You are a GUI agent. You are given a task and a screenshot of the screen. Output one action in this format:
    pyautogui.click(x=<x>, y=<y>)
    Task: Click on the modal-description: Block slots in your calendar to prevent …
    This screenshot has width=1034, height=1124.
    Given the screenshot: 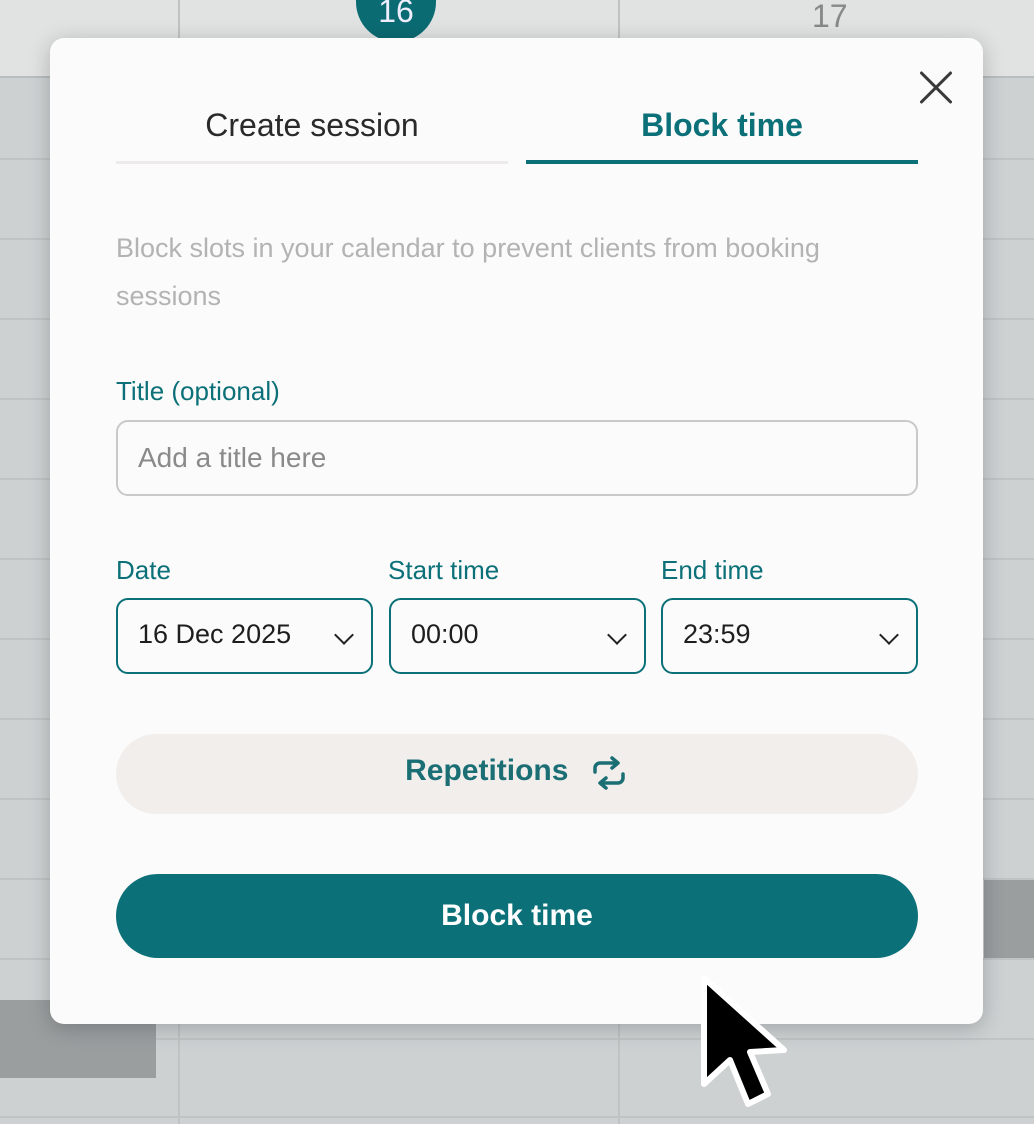 What is the action you would take?
    pyautogui.click(x=468, y=272)
    